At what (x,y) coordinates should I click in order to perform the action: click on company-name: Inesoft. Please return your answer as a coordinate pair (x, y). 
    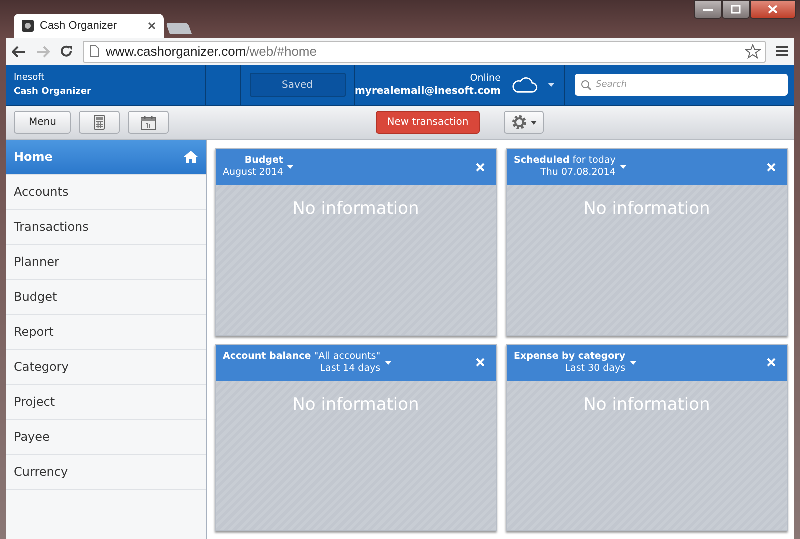
    Looking at the image, I should click on (30, 78).